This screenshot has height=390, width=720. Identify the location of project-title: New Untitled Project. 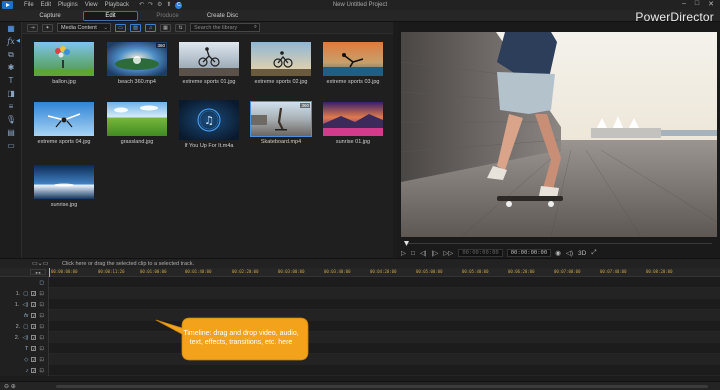
(360, 5).